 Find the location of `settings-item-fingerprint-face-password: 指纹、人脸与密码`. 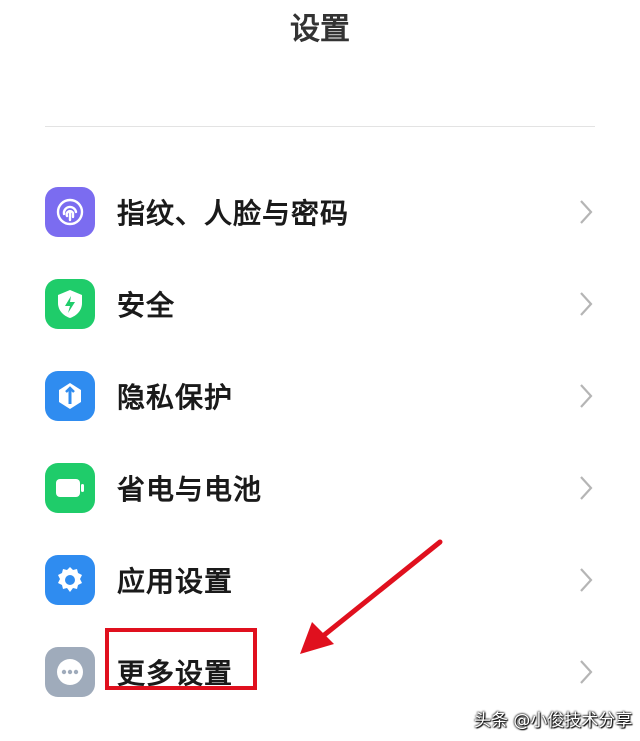

settings-item-fingerprint-face-password: 指纹、人脸与密码 is located at coordinates (320, 212).